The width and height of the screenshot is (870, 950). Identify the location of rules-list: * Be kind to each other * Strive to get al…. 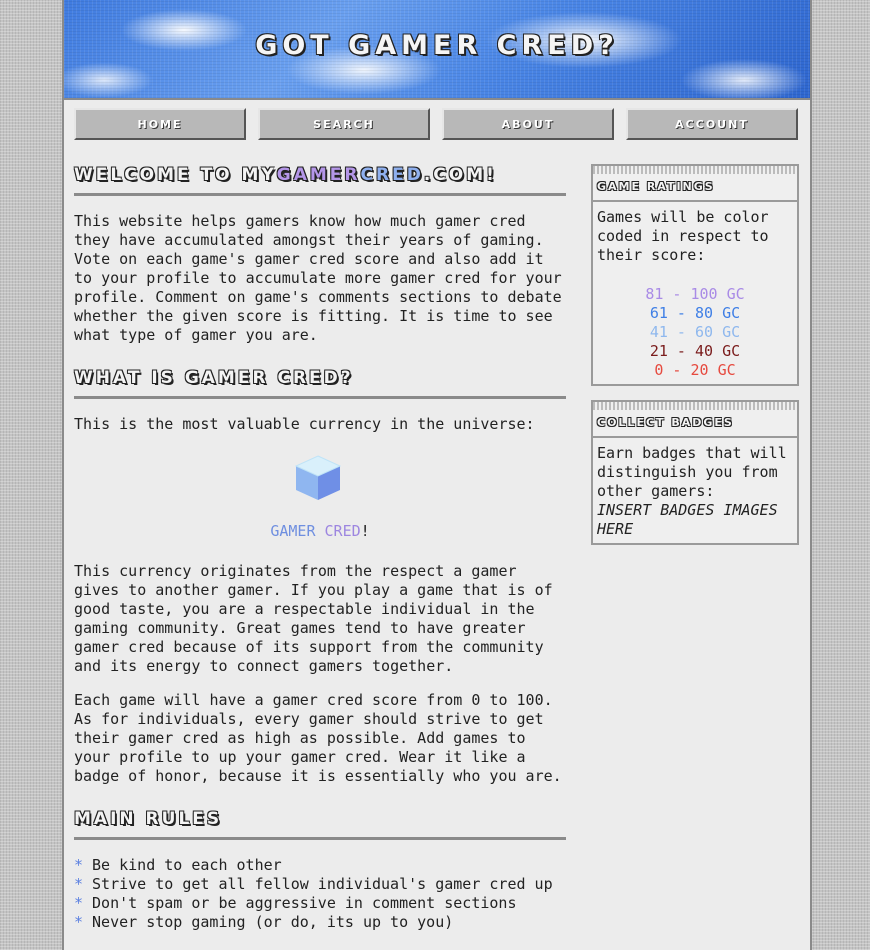
(320, 894).